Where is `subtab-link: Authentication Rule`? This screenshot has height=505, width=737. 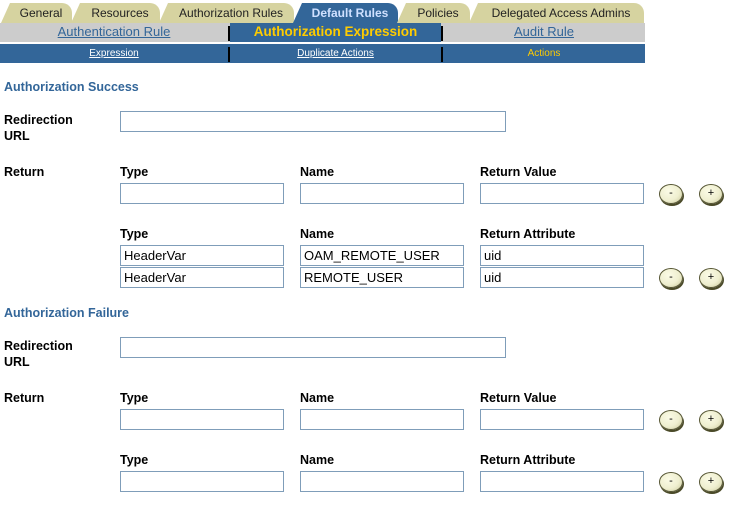 subtab-link: Authentication Rule is located at coordinates (114, 31).